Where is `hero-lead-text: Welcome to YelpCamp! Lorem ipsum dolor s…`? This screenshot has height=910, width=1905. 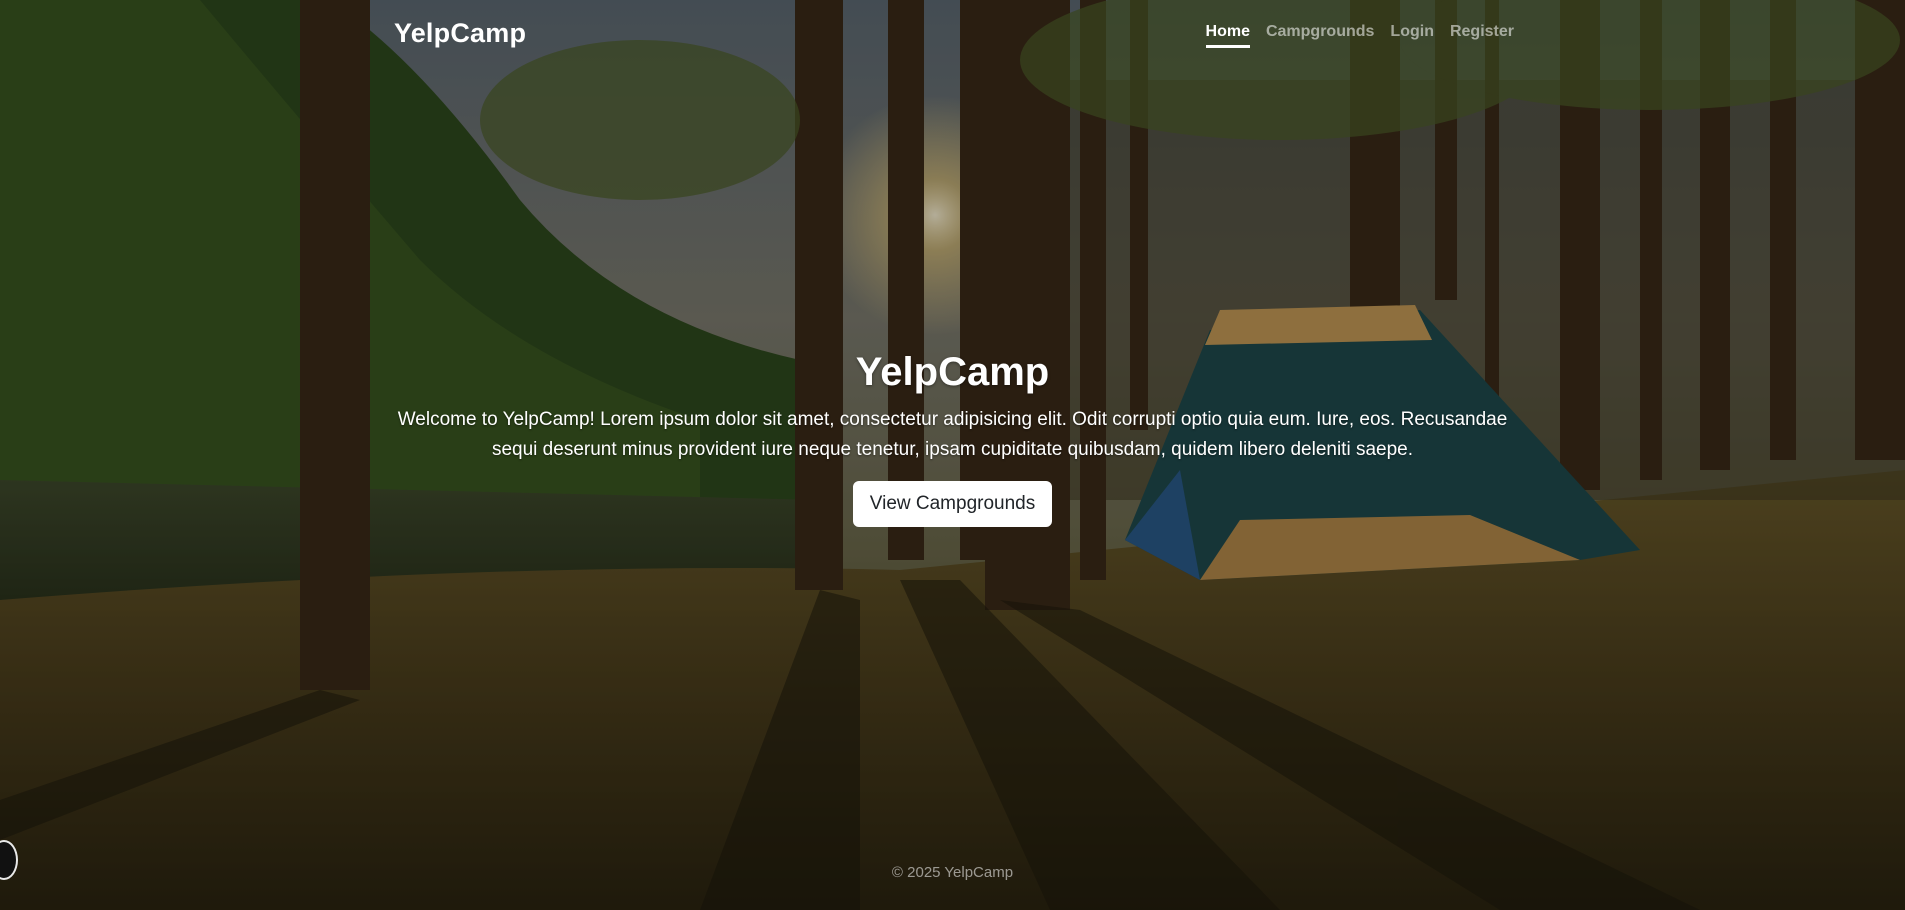 hero-lead-text: Welcome to YelpCamp! Lorem ipsum dolor s… is located at coordinates (952, 434).